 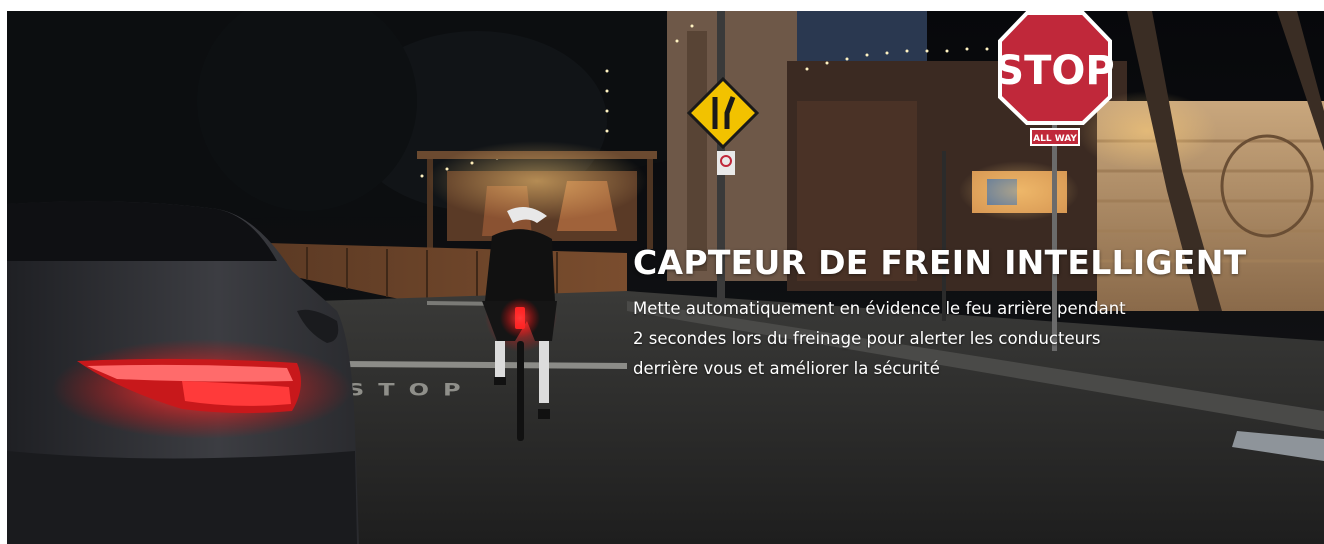 I want to click on hero-description-line: derrière vous et améliorer la sécurité, so click(x=786, y=368).